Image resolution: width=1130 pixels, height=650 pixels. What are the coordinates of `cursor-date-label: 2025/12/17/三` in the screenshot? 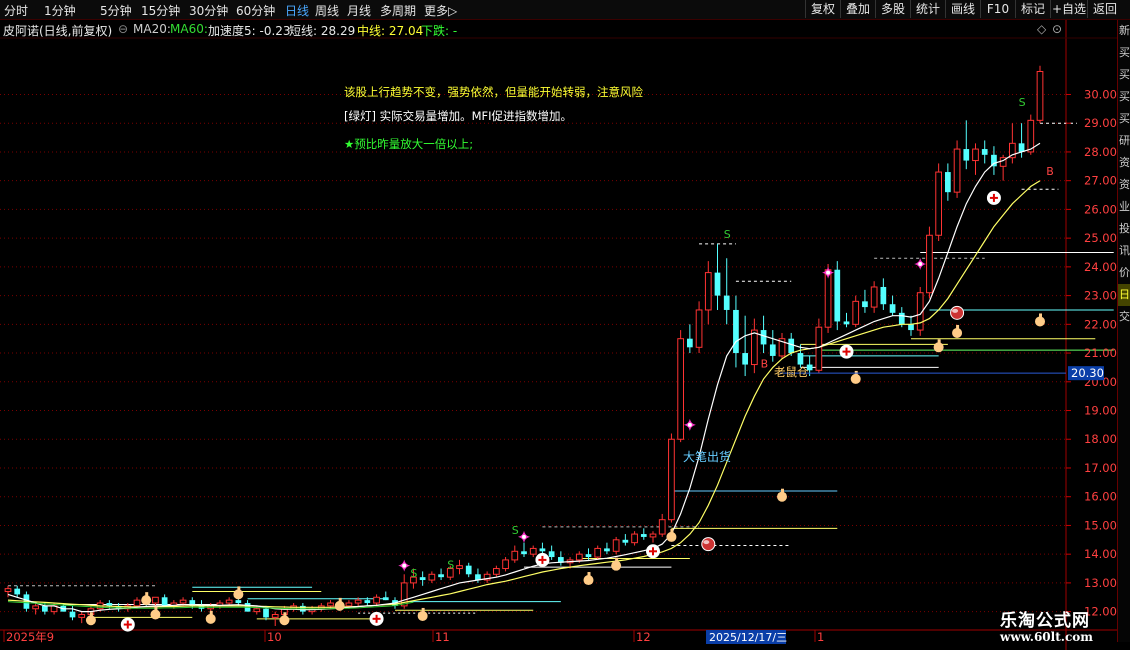 It's located at (748, 637).